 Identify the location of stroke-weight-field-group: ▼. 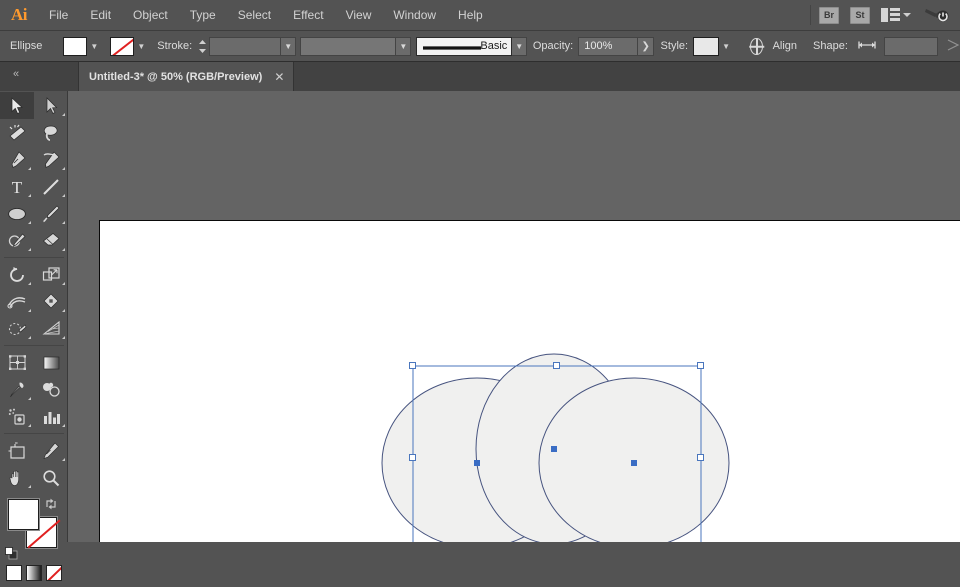
(253, 46).